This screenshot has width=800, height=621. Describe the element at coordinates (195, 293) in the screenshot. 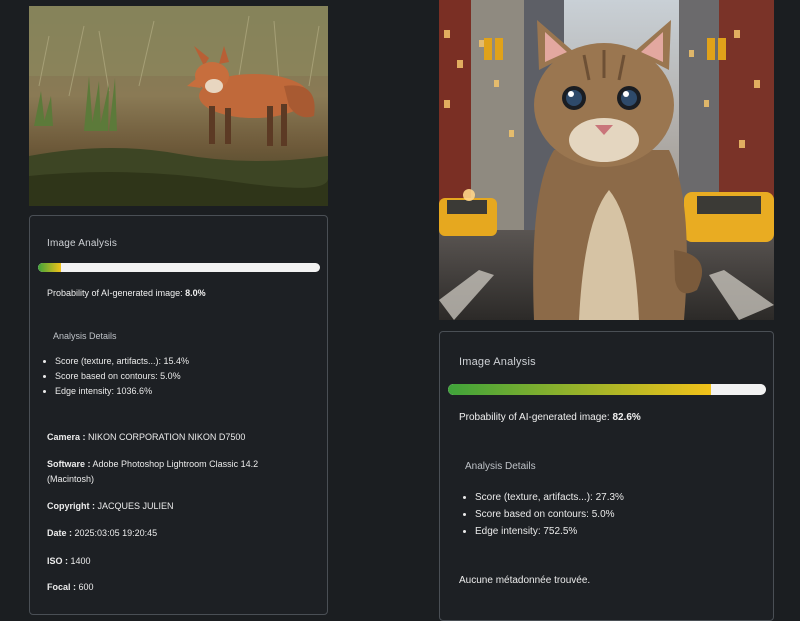

I see `ai-probability-value: 8.0%` at that location.